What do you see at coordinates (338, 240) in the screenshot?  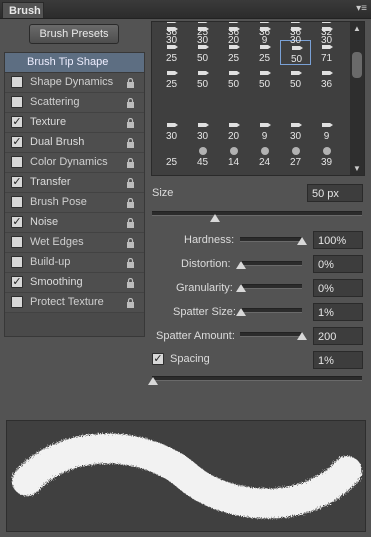 I see `hardness-field: 100%` at bounding box center [338, 240].